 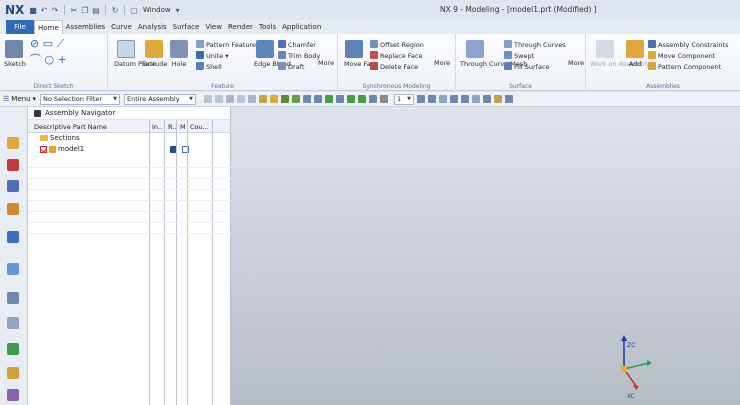 I want to click on cut-icon: ✂, so click(x=74, y=10).